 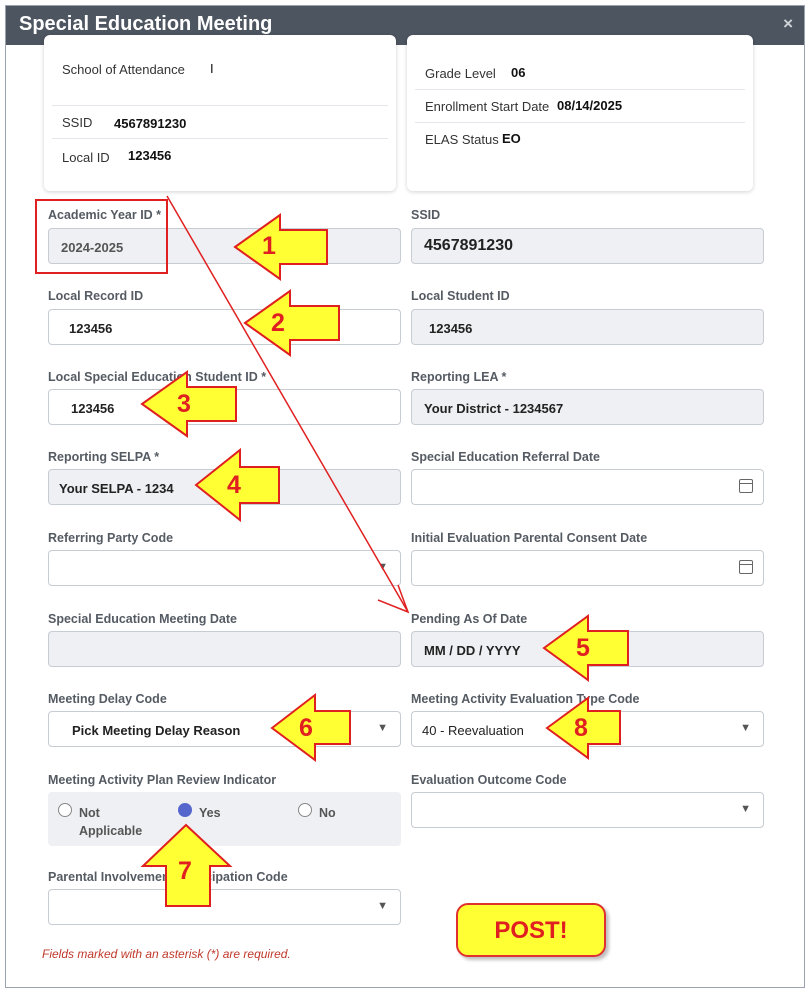 I want to click on pending-date-value: MM / DD / YYYY, so click(x=472, y=650).